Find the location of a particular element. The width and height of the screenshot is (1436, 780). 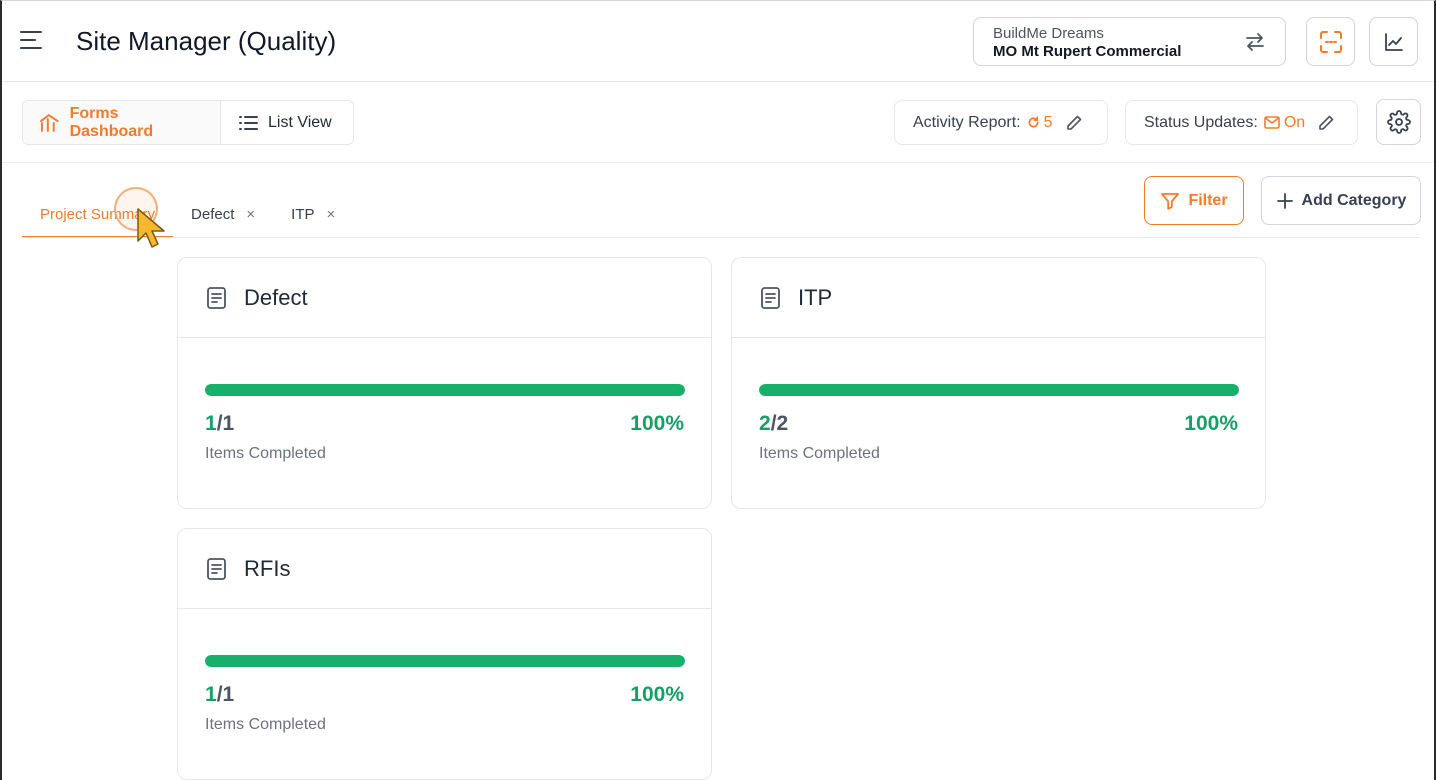

card-header: ITP is located at coordinates (998, 298).